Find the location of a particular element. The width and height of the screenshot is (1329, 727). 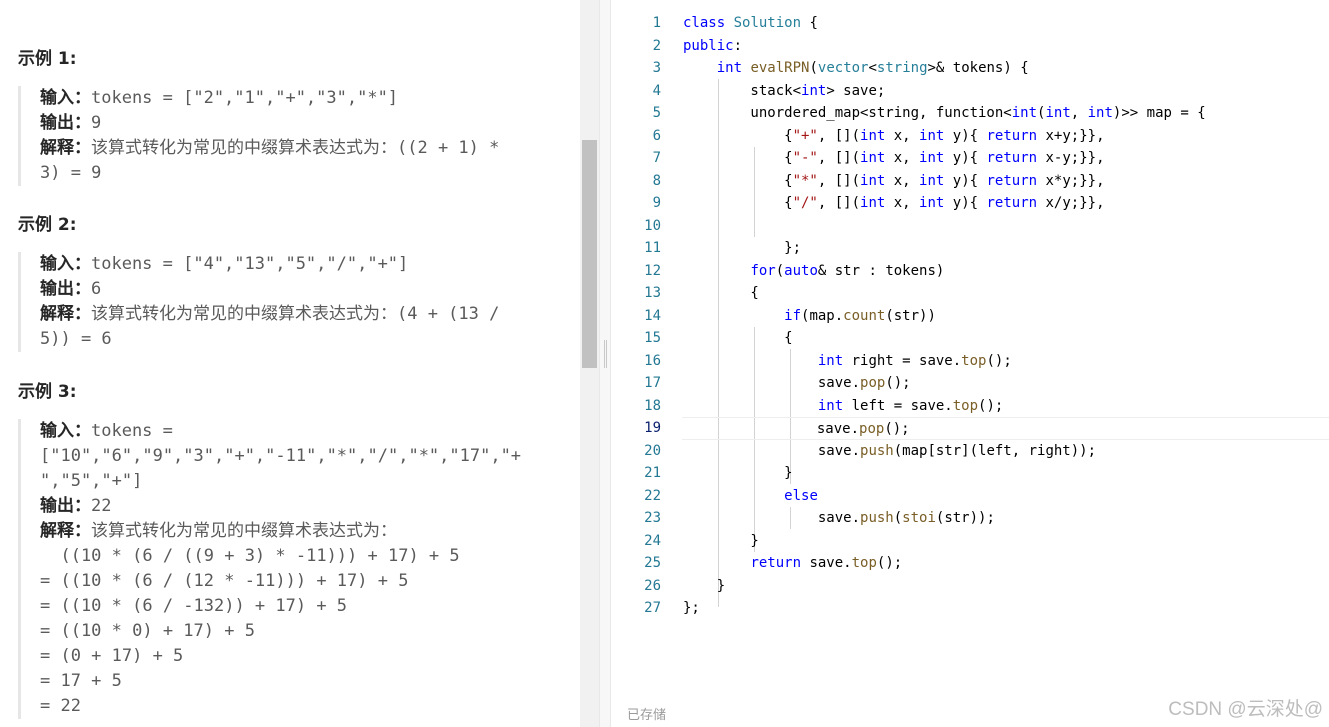

example-line: = 17 + 5 is located at coordinates (280, 681).